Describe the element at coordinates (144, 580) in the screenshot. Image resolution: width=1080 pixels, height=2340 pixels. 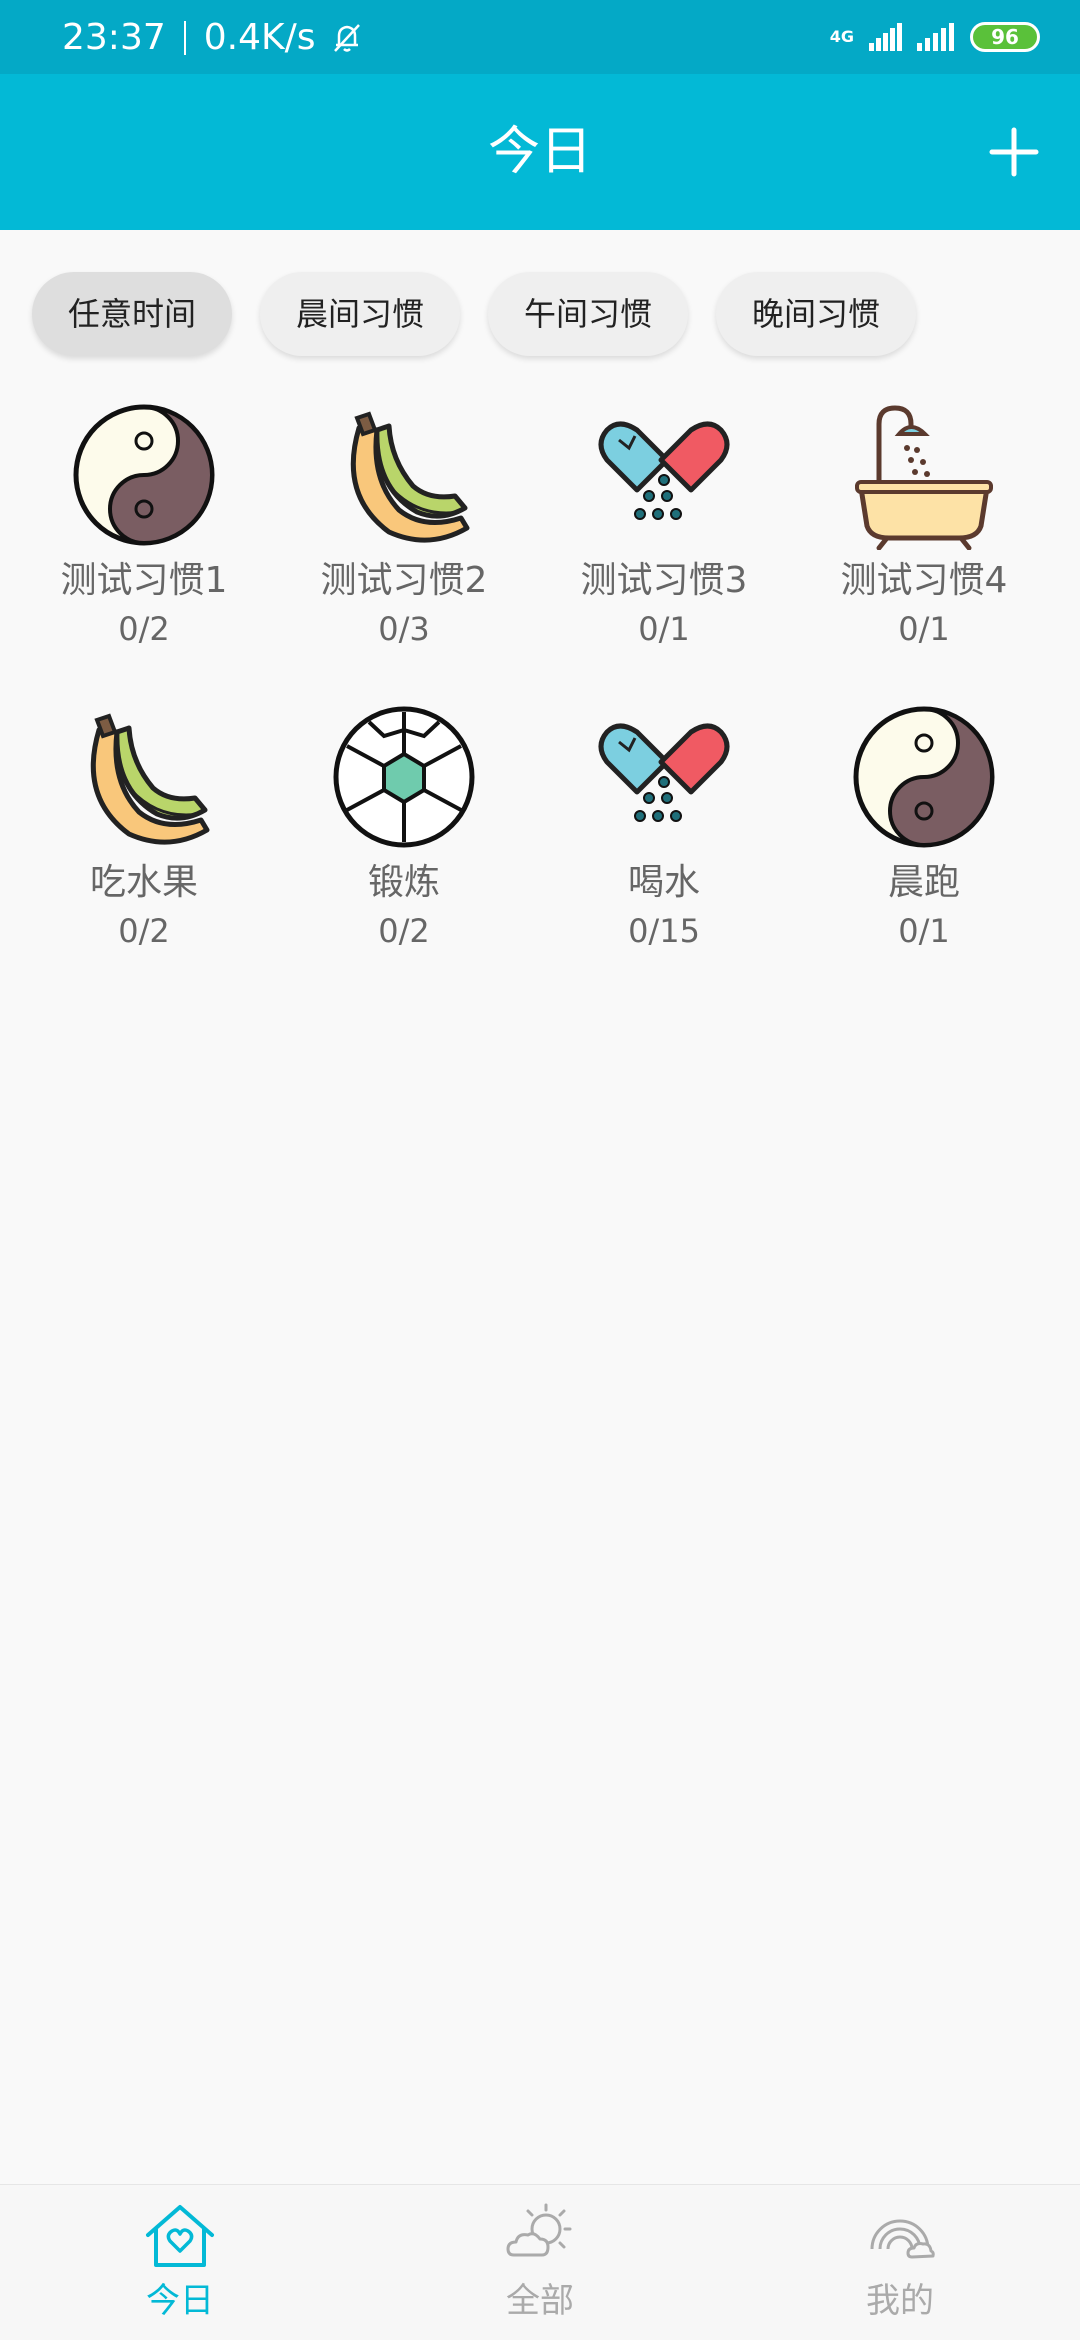
I see `habit-name: 测试习惯1` at that location.